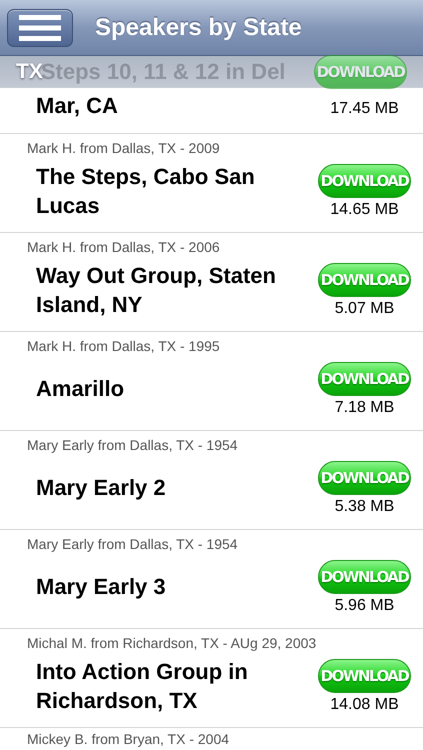 The width and height of the screenshot is (423, 750). Describe the element at coordinates (101, 488) in the screenshot. I see `recording-title: Mary Early 2` at that location.